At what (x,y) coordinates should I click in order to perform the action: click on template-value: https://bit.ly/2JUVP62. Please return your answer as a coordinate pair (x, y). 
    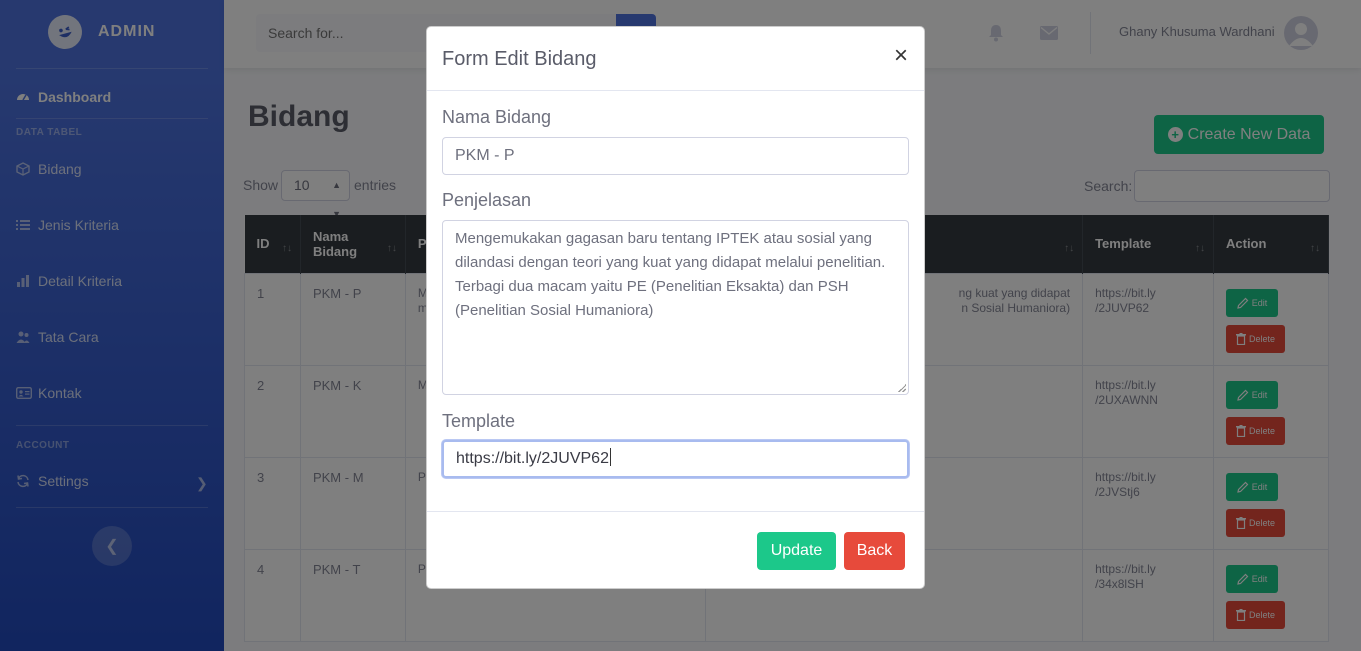
    Looking at the image, I should click on (532, 458).